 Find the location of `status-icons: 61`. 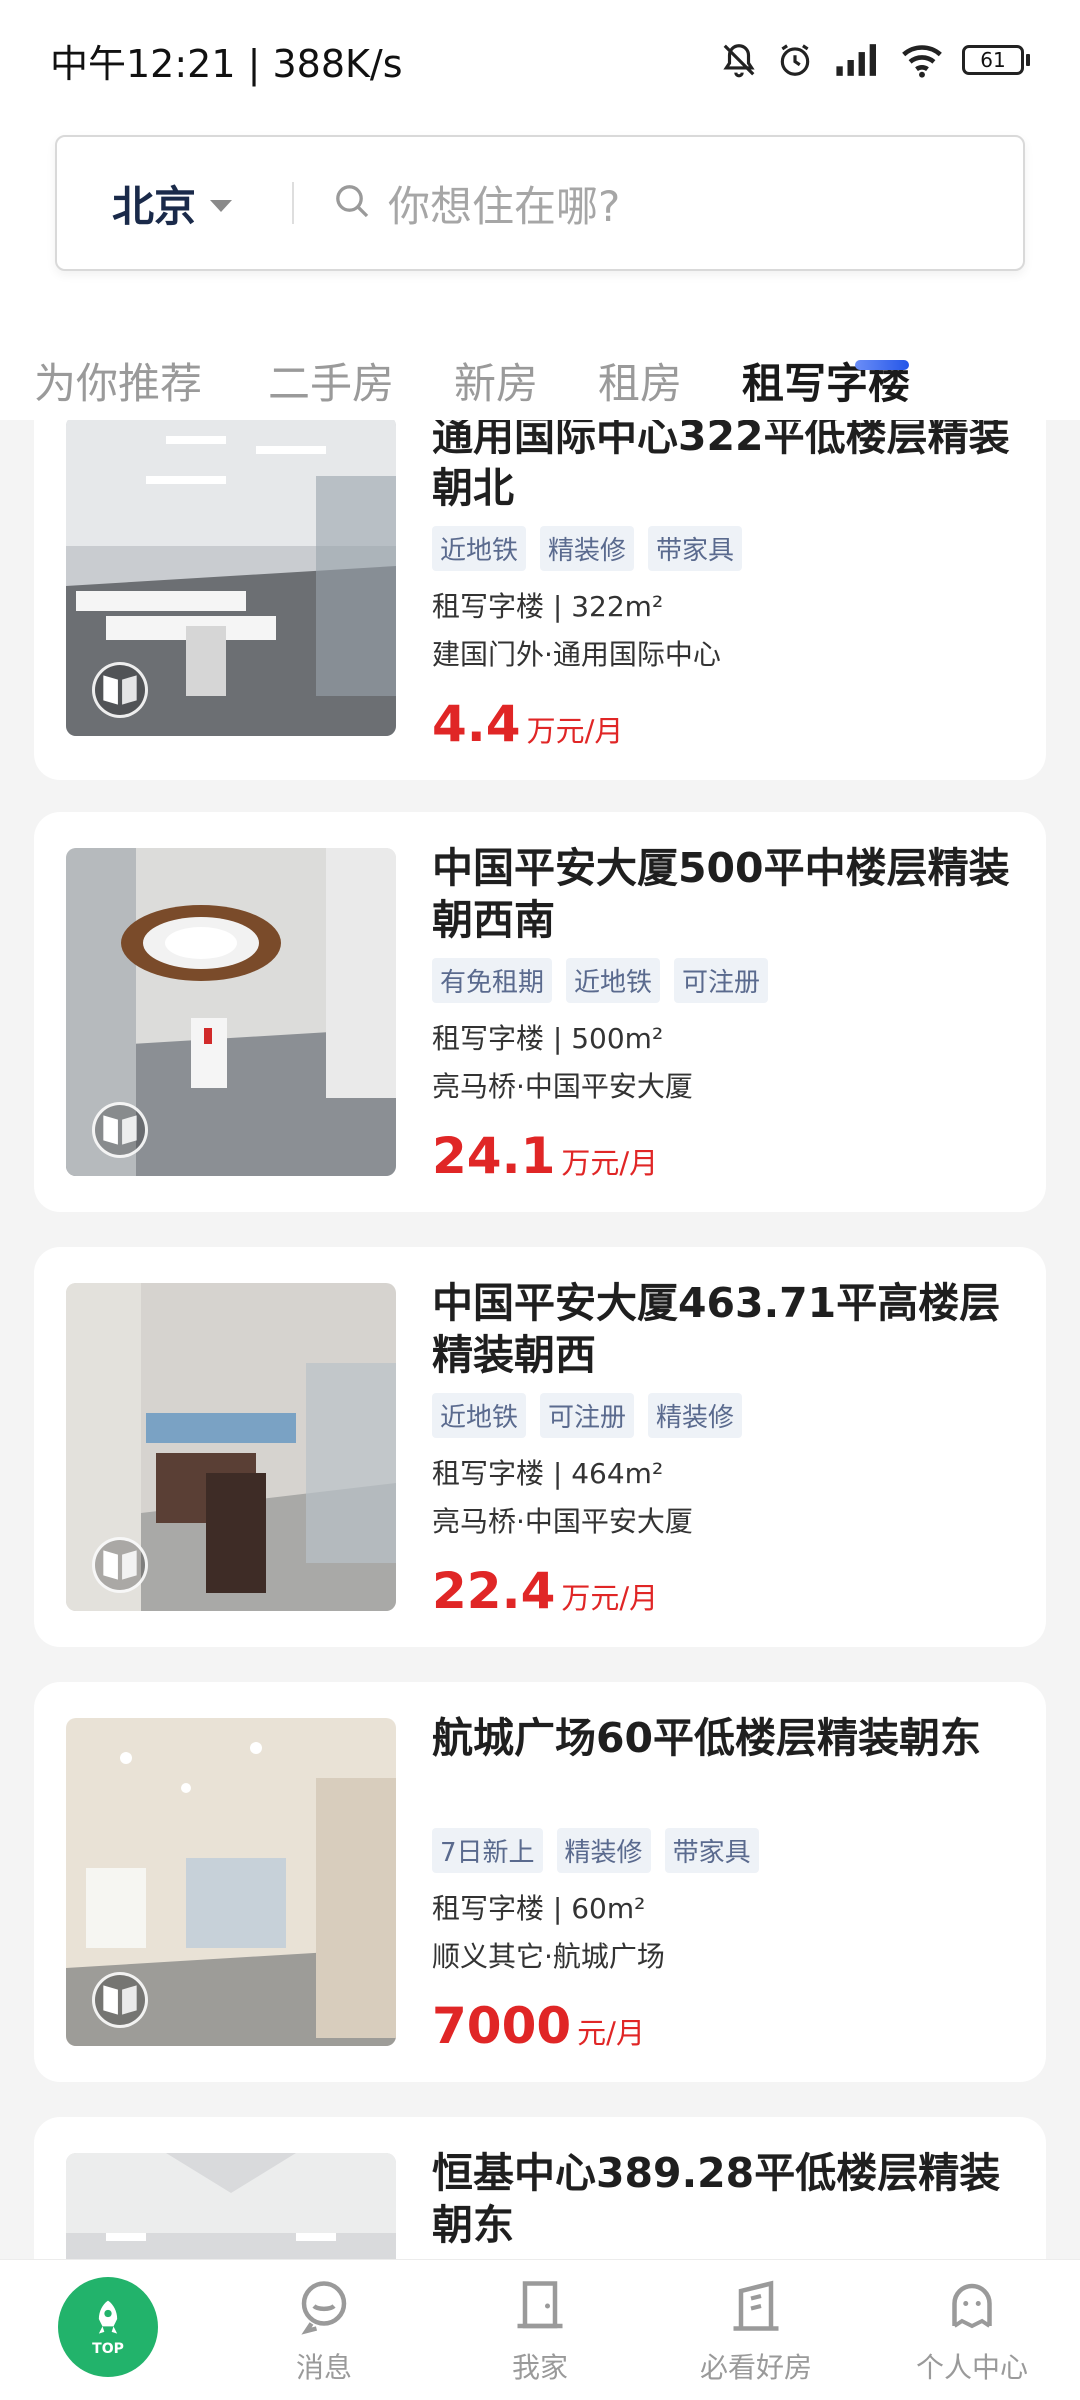

status-icons: 61 is located at coordinates (875, 60).